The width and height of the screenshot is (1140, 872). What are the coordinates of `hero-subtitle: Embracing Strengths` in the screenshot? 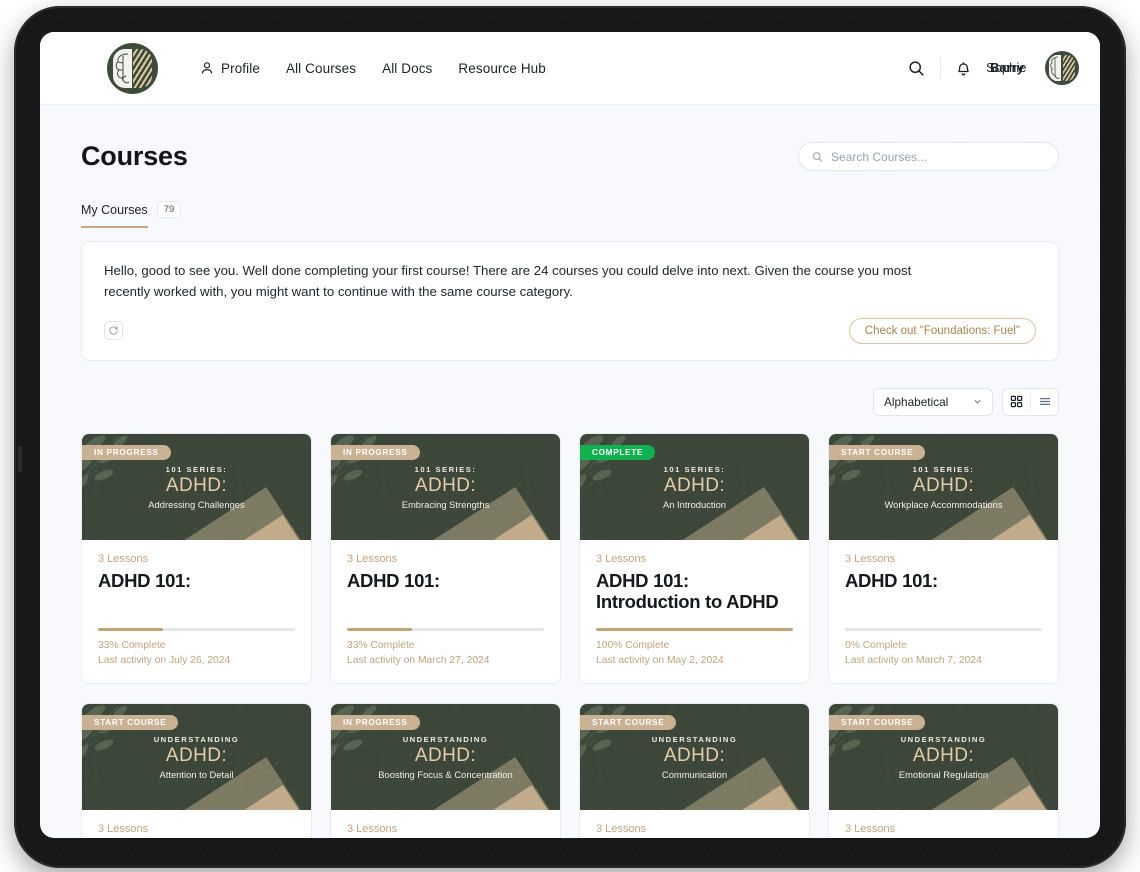 It's located at (445, 504).